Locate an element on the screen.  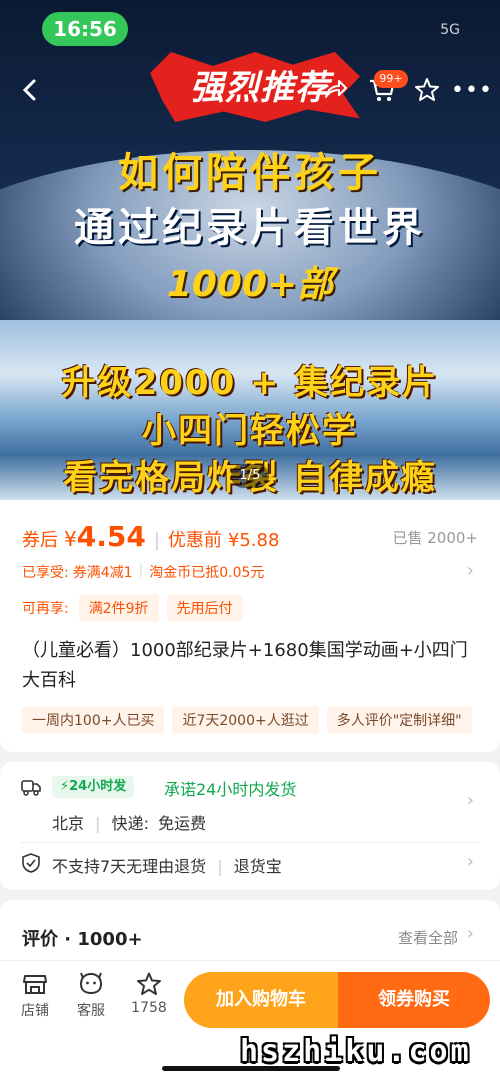
currency-symbol: ¥ is located at coordinates (70, 539).